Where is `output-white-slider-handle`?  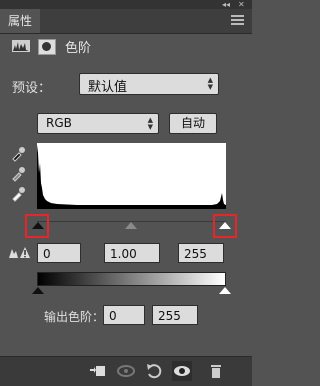 output-white-slider-handle is located at coordinates (225, 290).